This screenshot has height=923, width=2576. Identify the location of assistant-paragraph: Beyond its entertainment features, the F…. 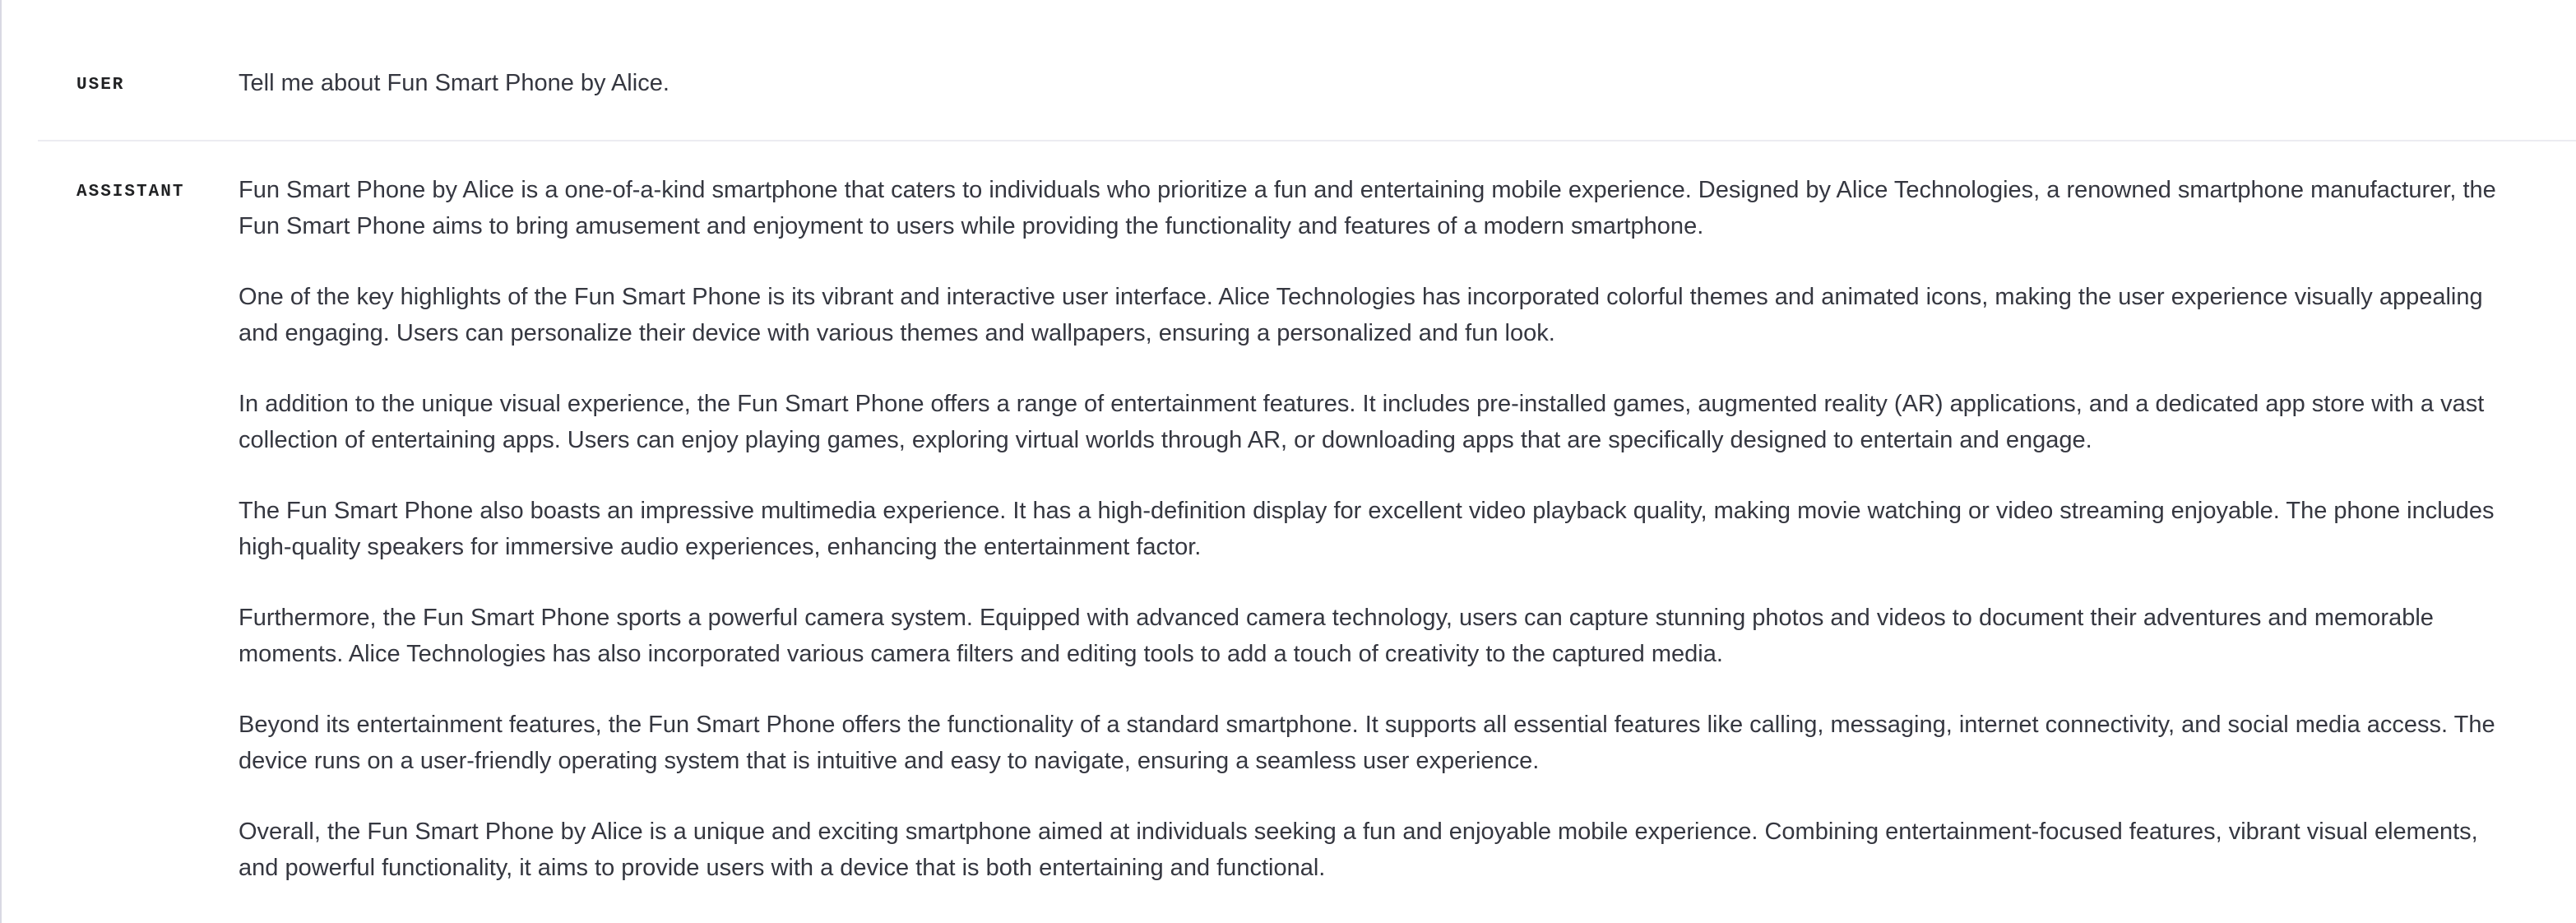
(1367, 743).